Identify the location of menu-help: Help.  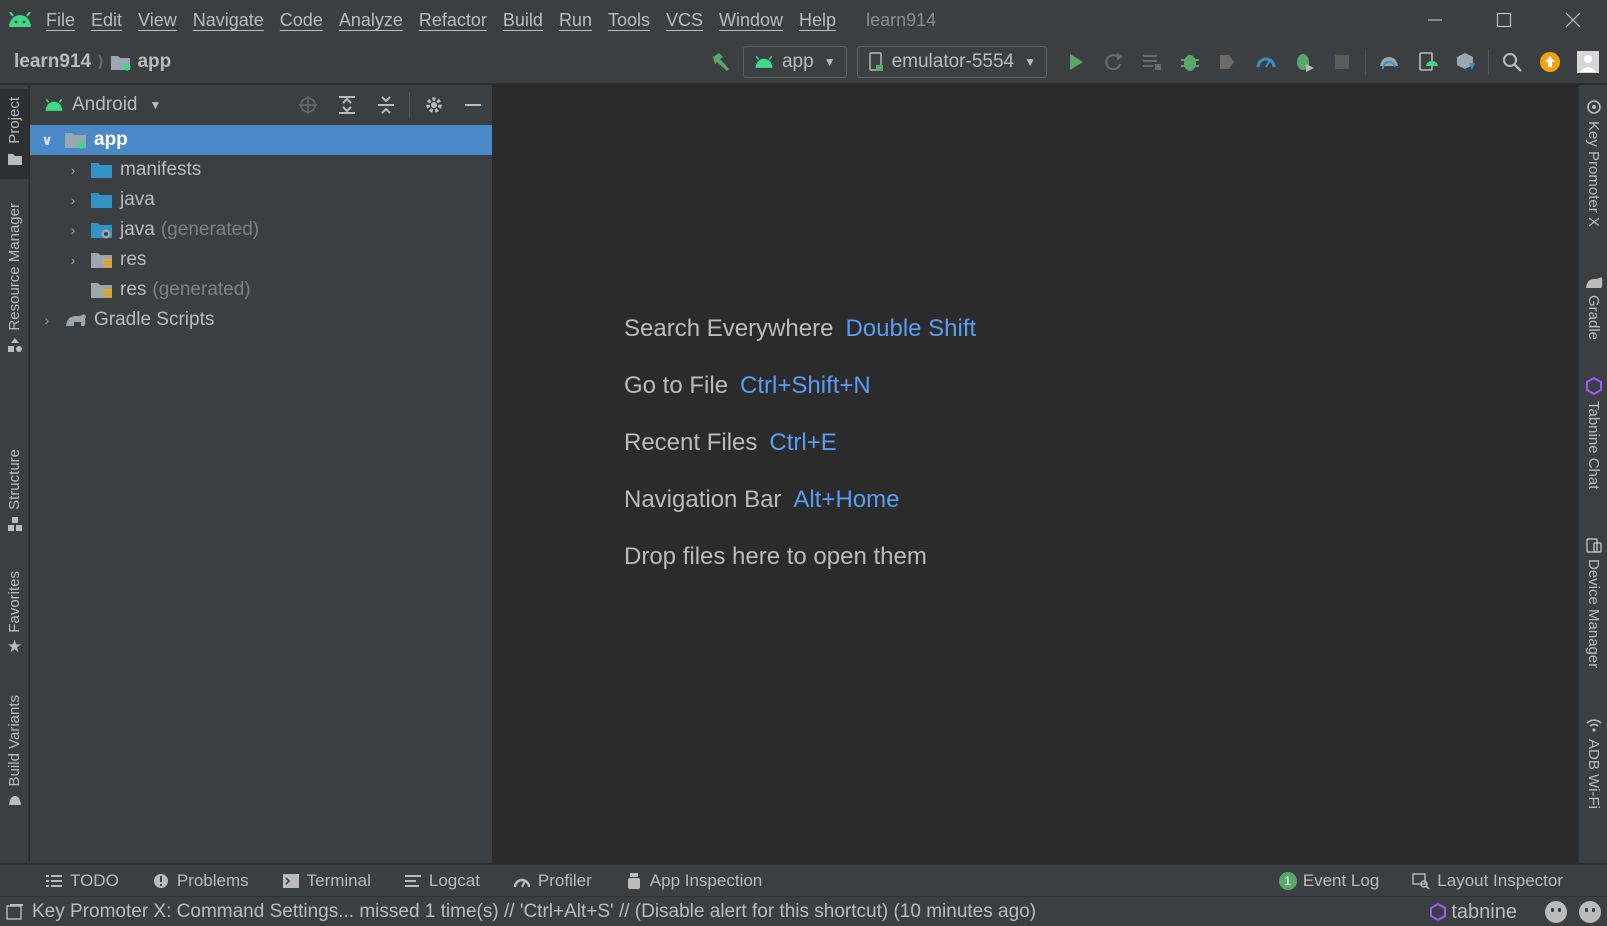
(817, 20).